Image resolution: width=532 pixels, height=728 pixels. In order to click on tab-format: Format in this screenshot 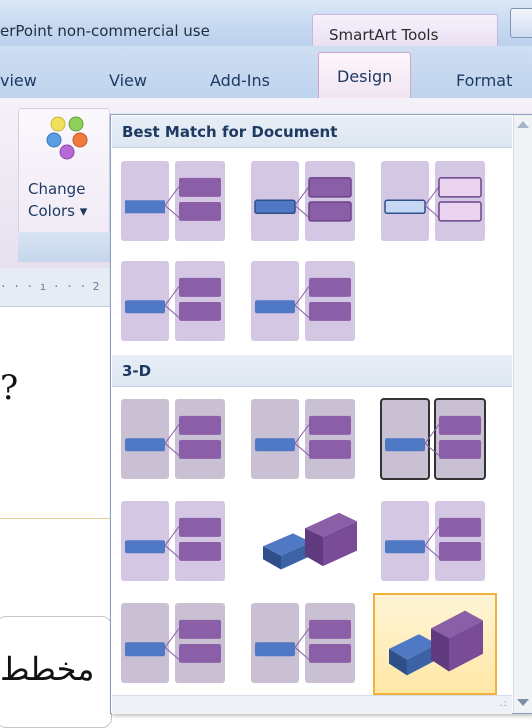, I will do `click(484, 80)`.